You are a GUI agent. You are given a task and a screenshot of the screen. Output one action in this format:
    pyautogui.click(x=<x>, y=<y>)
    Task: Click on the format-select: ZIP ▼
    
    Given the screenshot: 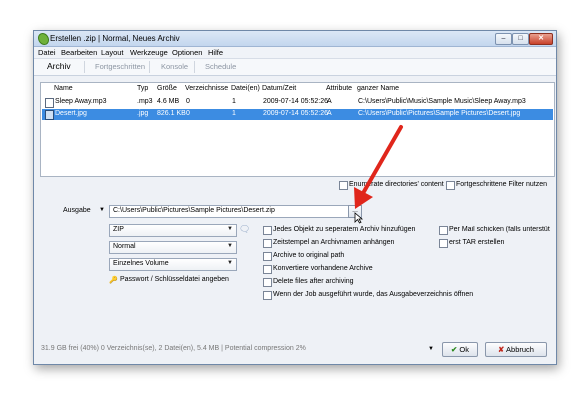 What is the action you would take?
    pyautogui.click(x=173, y=230)
    